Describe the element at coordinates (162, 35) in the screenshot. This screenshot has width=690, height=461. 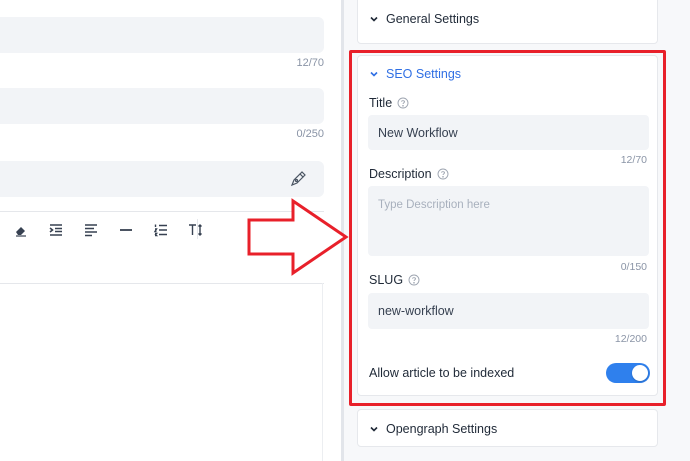
I see `title-input` at that location.